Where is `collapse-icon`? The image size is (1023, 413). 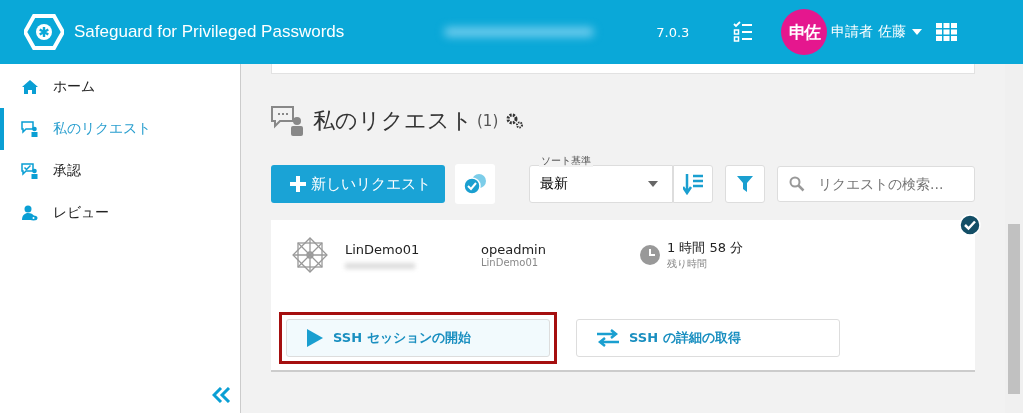
collapse-icon is located at coordinates (222, 395).